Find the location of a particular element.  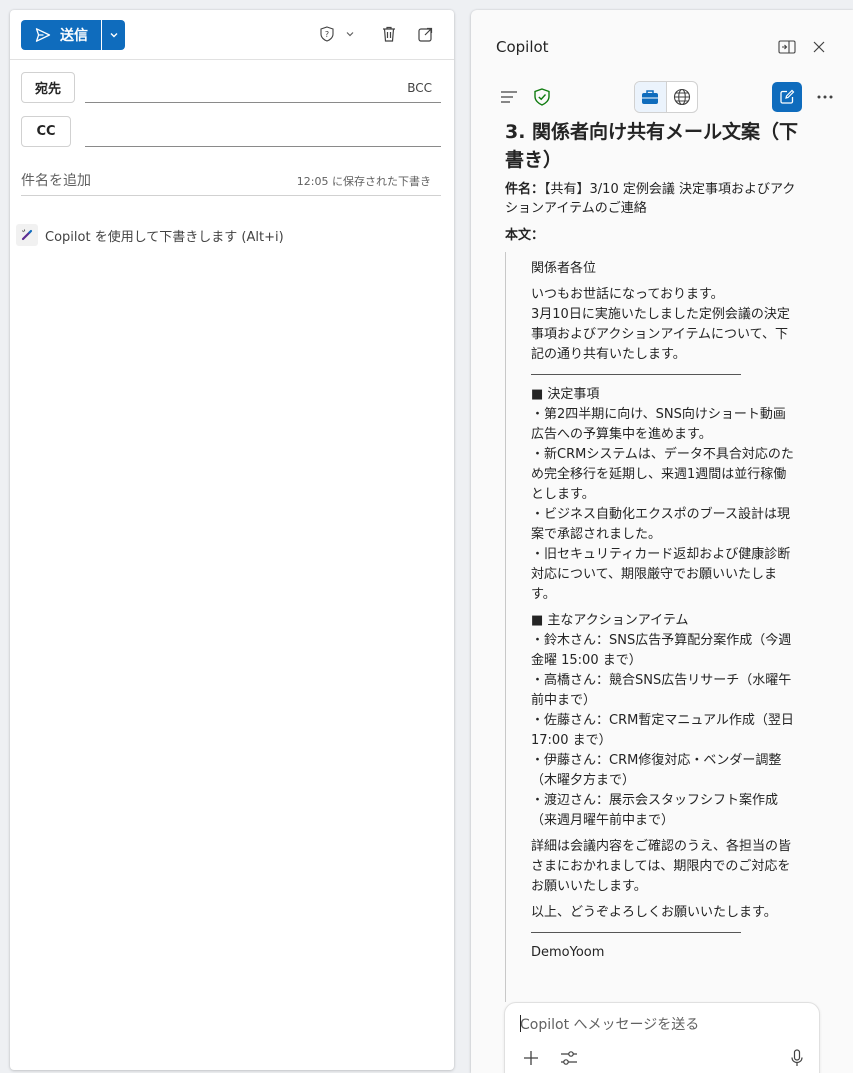

new-chat-button is located at coordinates (787, 97).